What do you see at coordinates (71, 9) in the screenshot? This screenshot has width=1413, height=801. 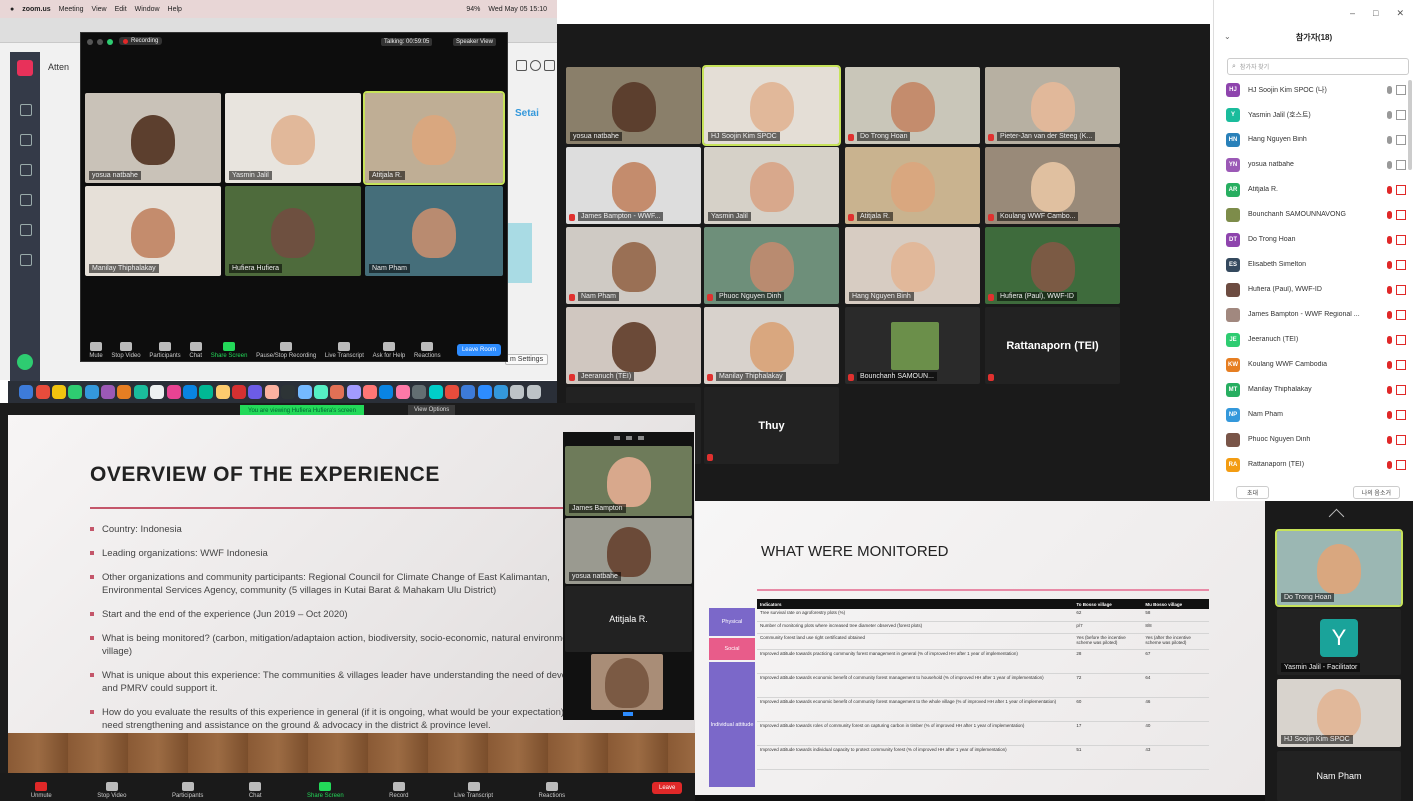 I see `menu-item-meeting: Meeting` at bounding box center [71, 9].